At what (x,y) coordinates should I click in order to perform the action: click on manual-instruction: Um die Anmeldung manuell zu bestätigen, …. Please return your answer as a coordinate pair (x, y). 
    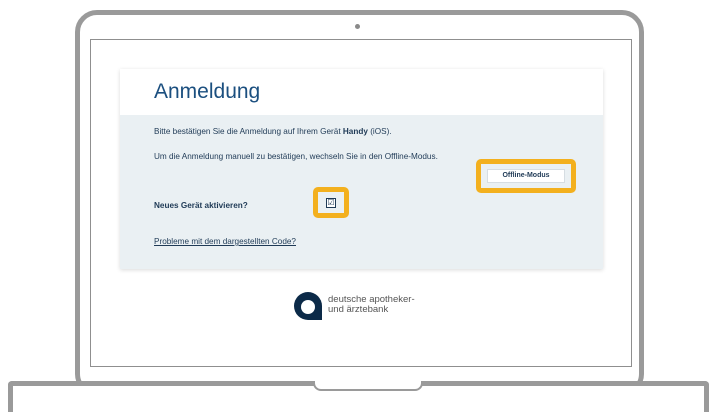
    Looking at the image, I should click on (296, 156).